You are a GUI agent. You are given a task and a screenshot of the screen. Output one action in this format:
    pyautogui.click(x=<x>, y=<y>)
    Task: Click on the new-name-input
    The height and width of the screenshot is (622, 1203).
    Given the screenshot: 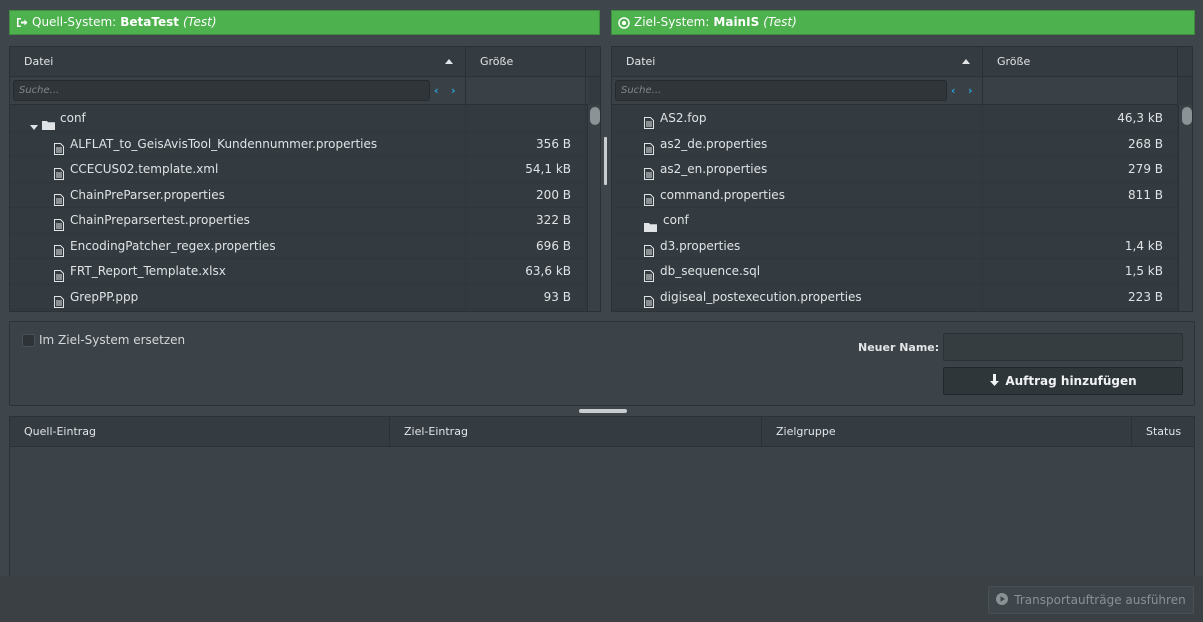 What is the action you would take?
    pyautogui.click(x=1063, y=347)
    